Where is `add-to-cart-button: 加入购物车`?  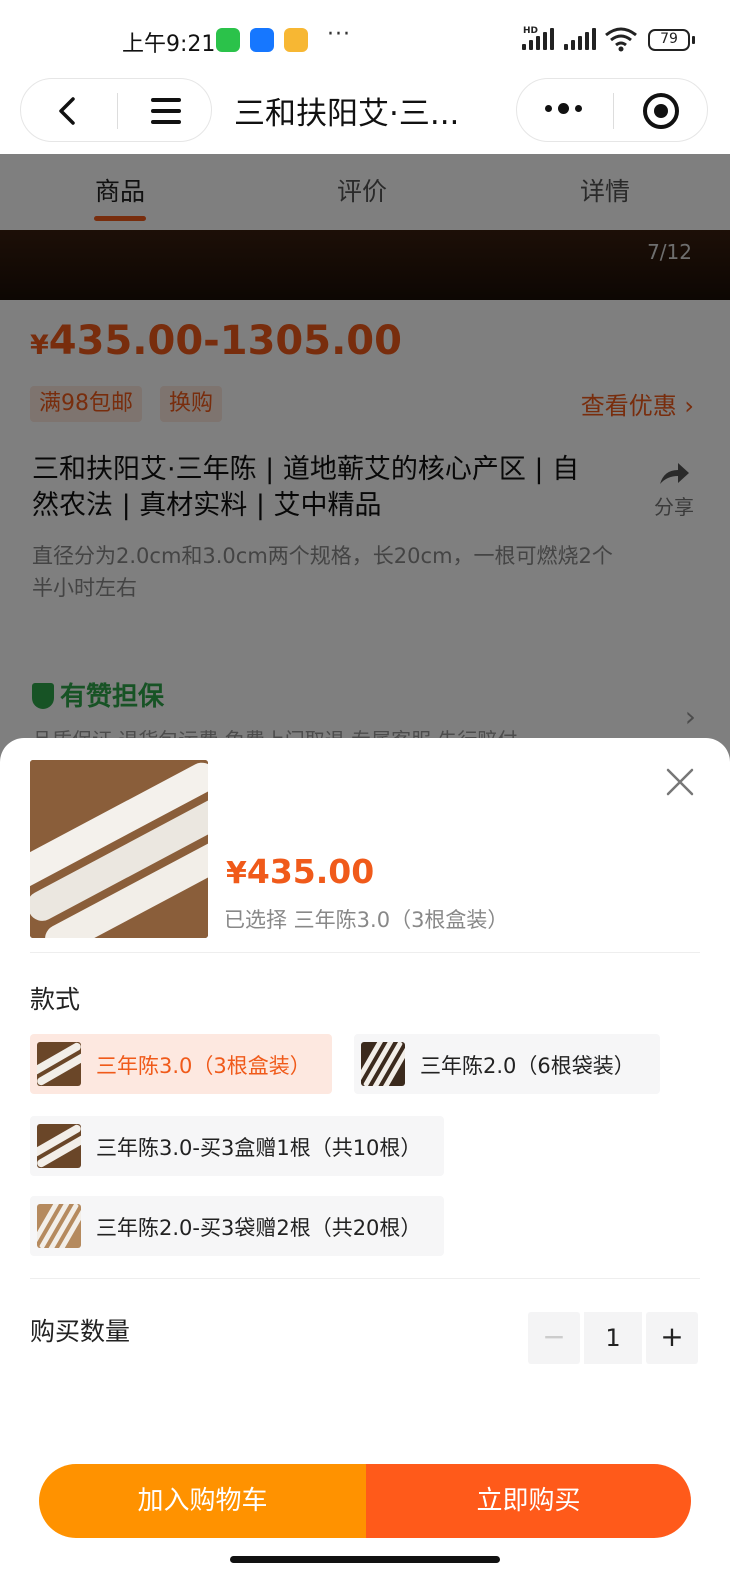
add-to-cart-button: 加入购物车 is located at coordinates (202, 1501).